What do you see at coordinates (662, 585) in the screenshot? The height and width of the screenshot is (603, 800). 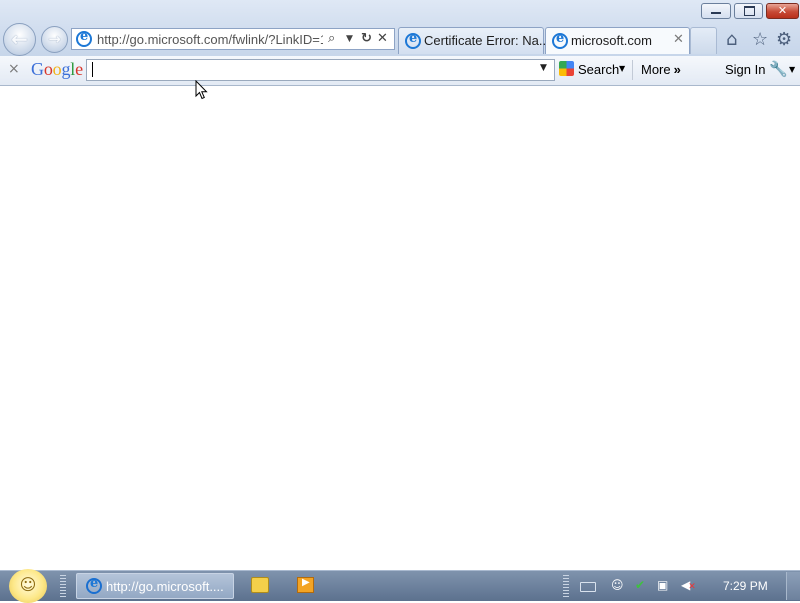 I see `network-icon: ▣` at bounding box center [662, 585].